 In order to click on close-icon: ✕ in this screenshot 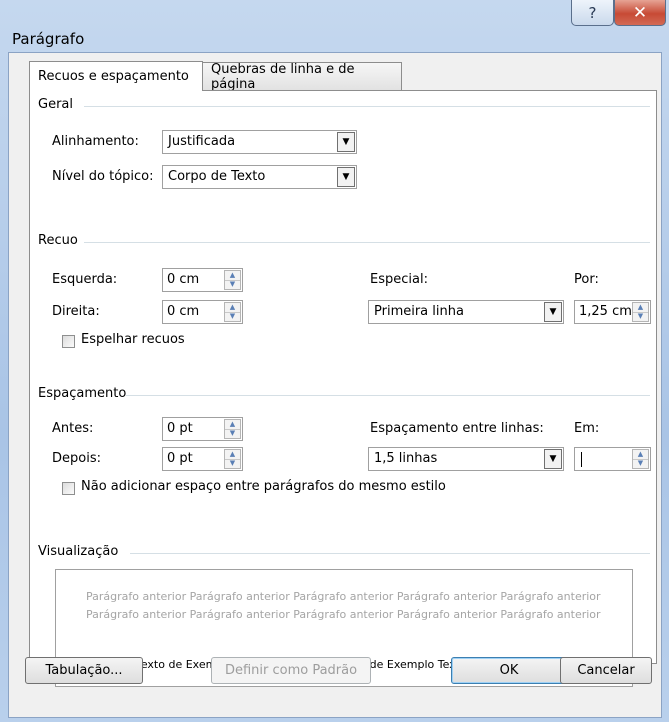, I will do `click(640, 12)`.